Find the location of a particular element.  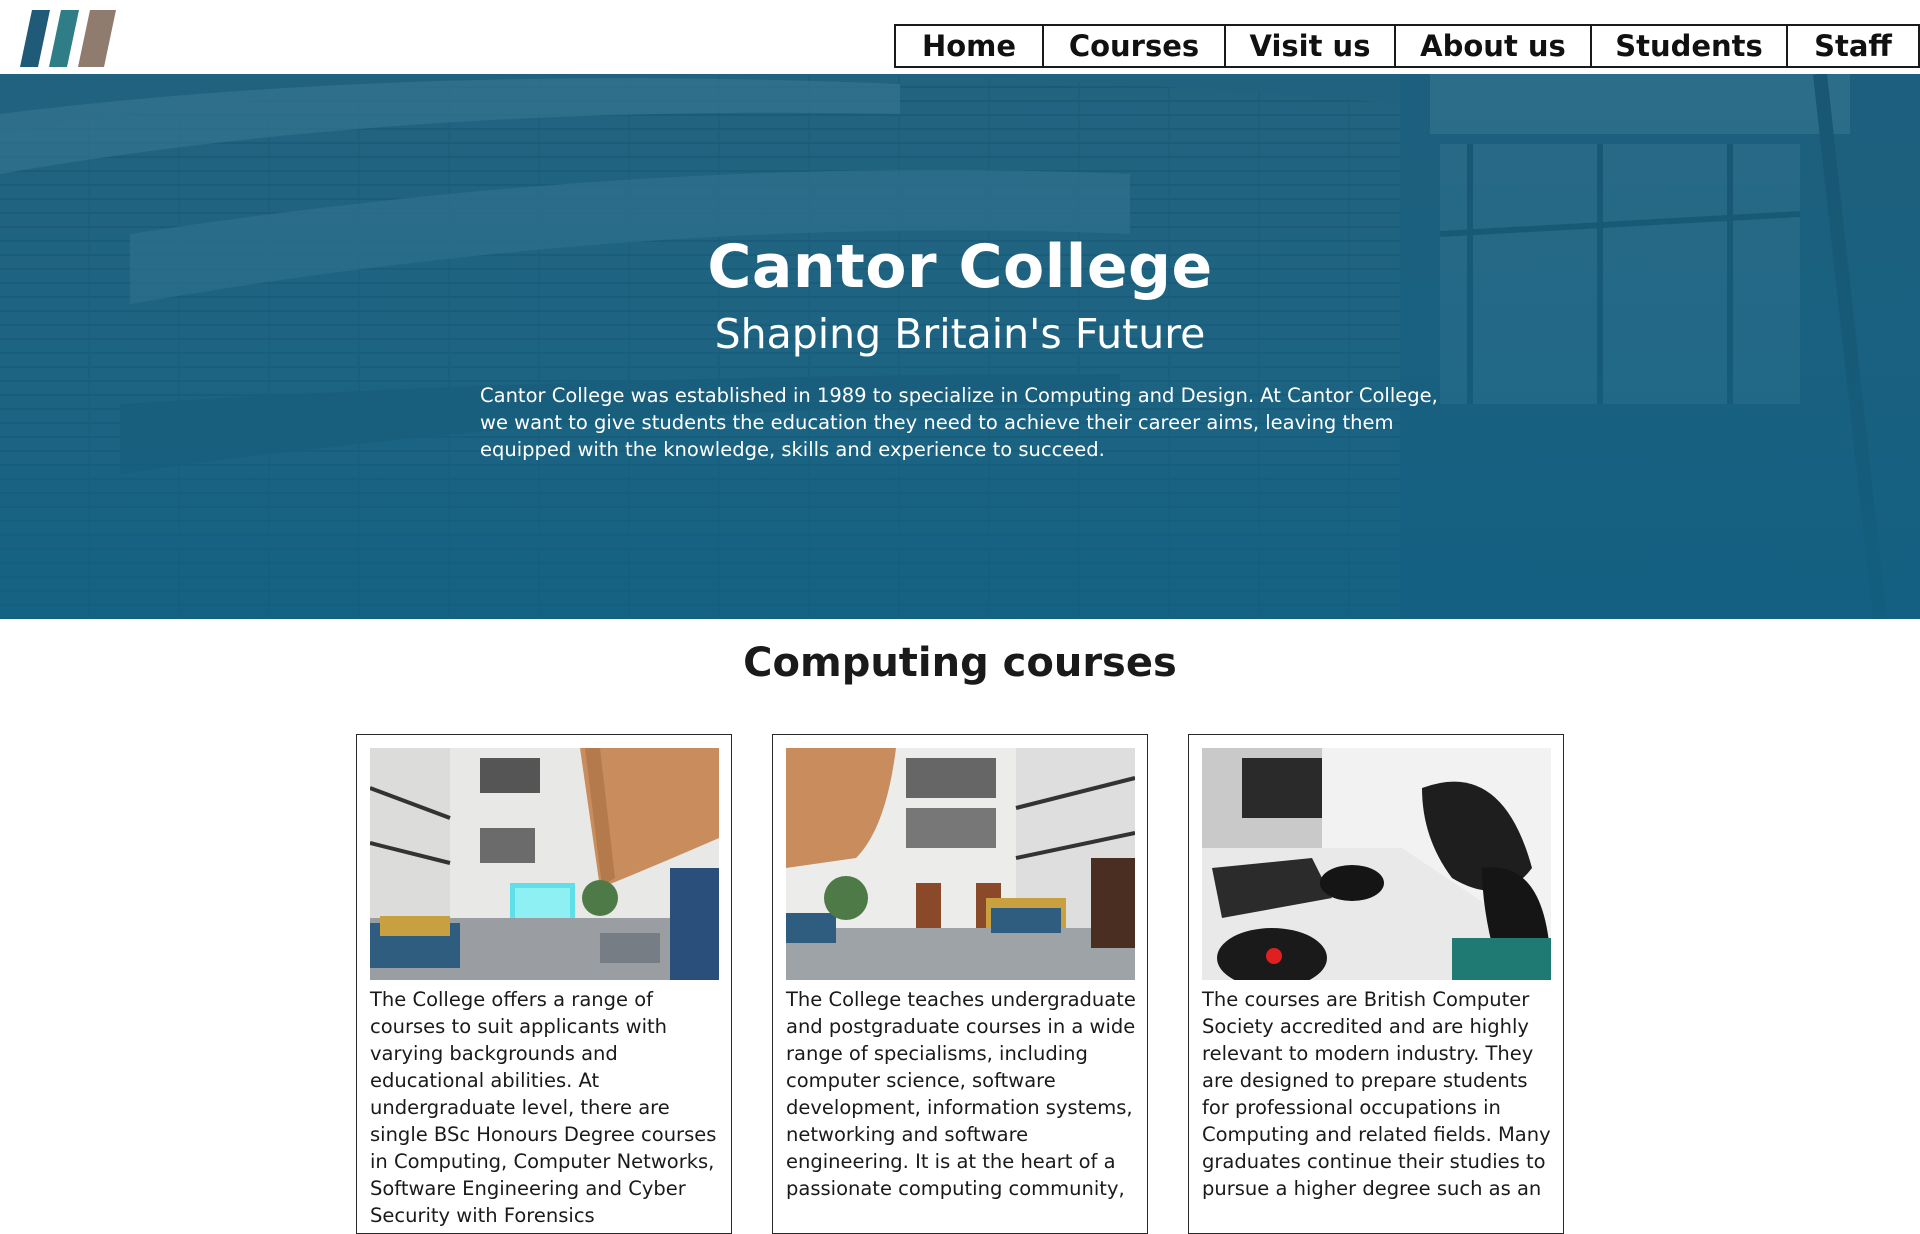

nav-home: Home is located at coordinates (969, 46).